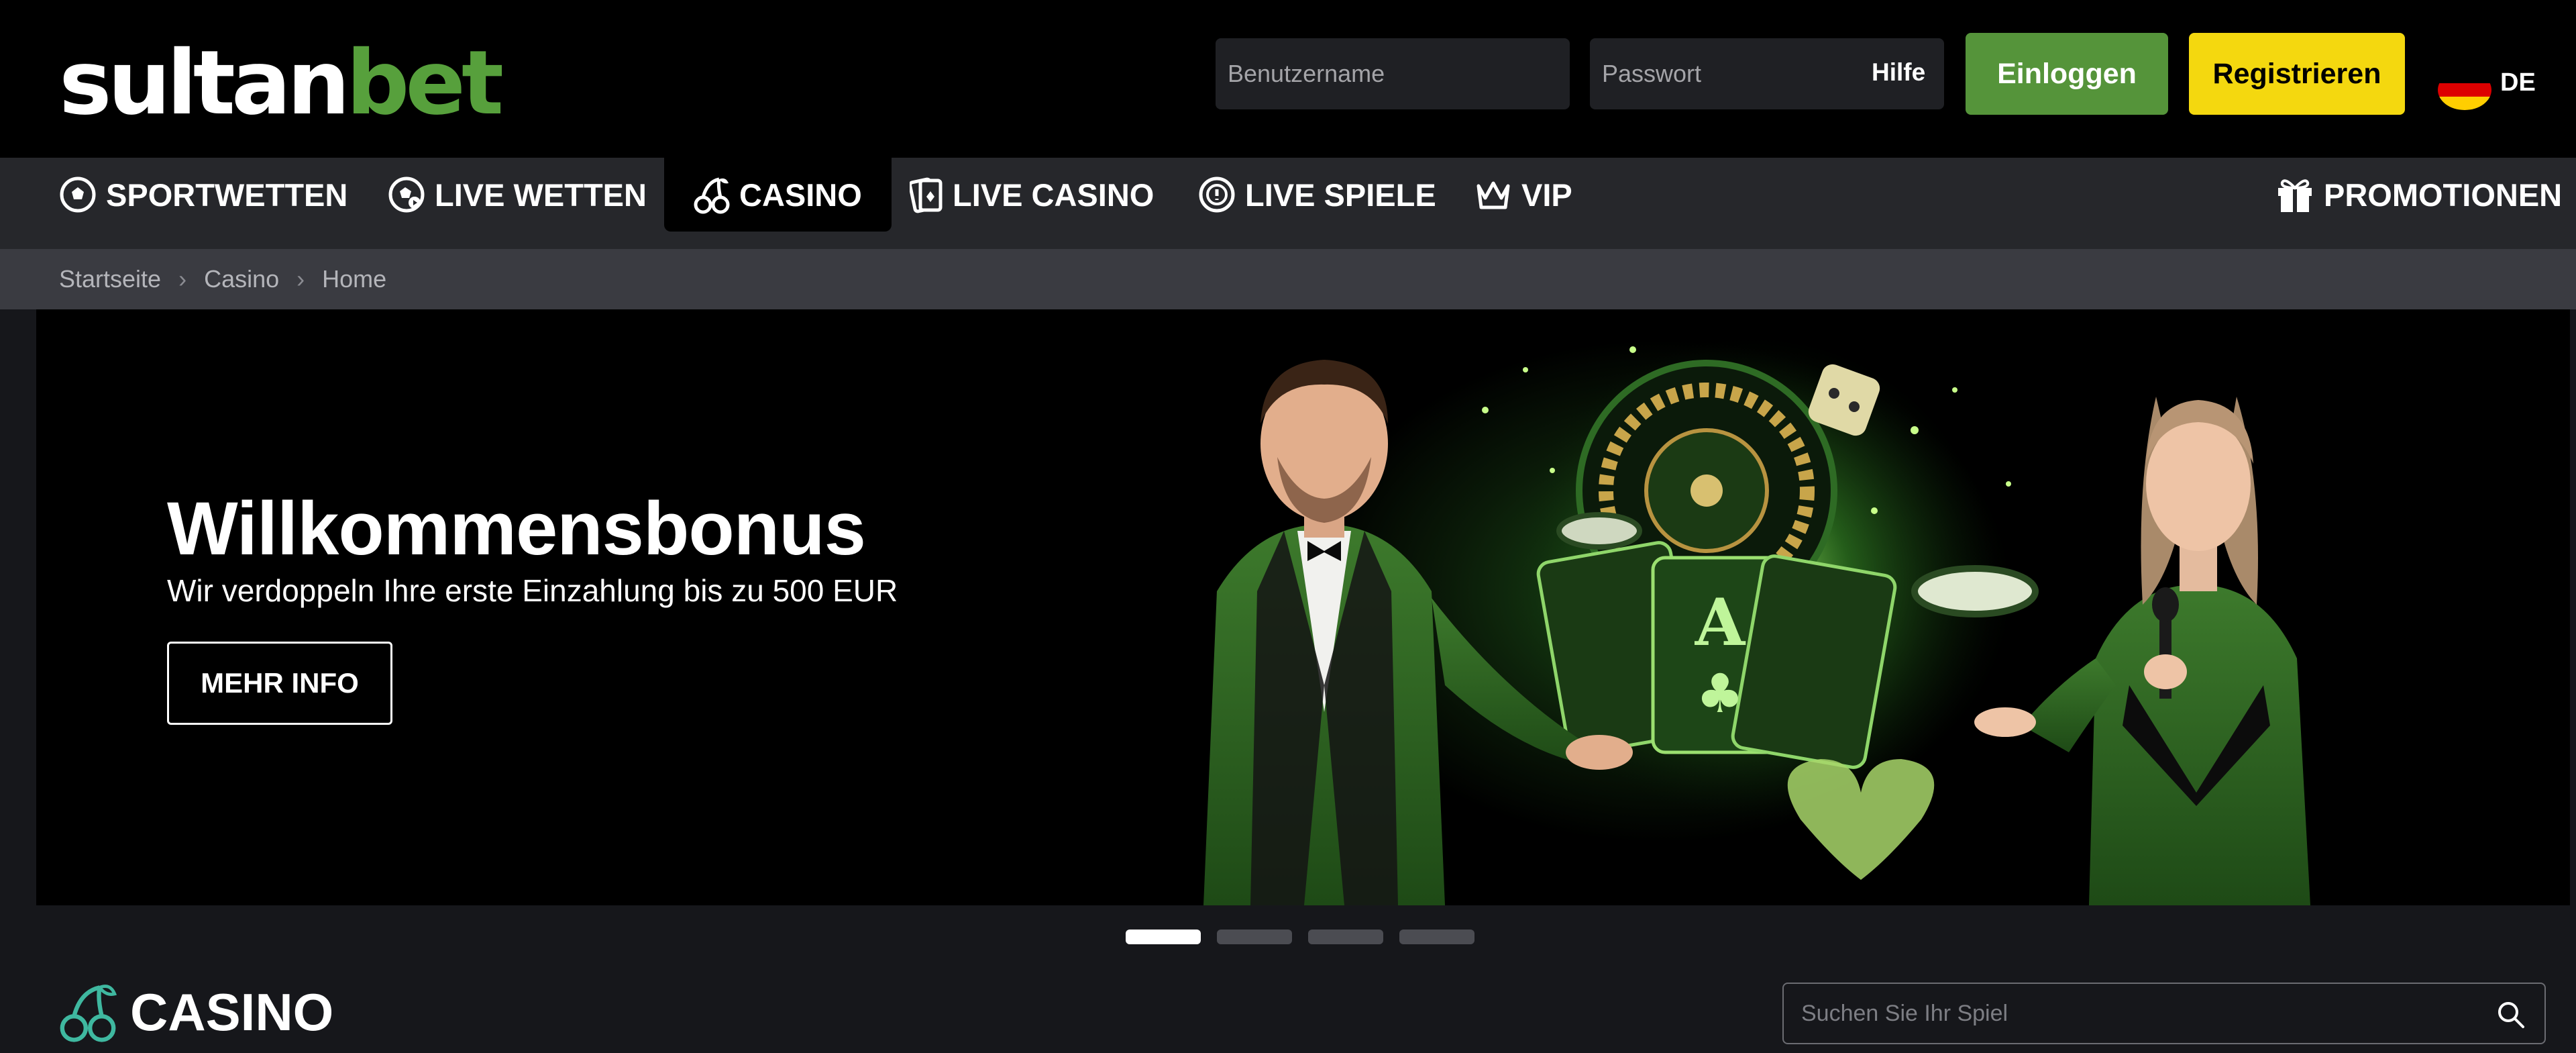  What do you see at coordinates (1306, 74) in the screenshot?
I see `username-placeholder: Benutzername` at bounding box center [1306, 74].